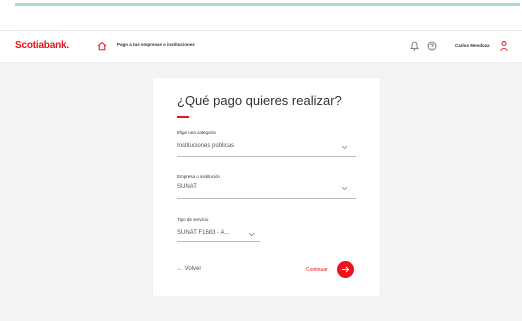  Describe the element at coordinates (432, 46) in the screenshot. I see `help-icon` at that location.